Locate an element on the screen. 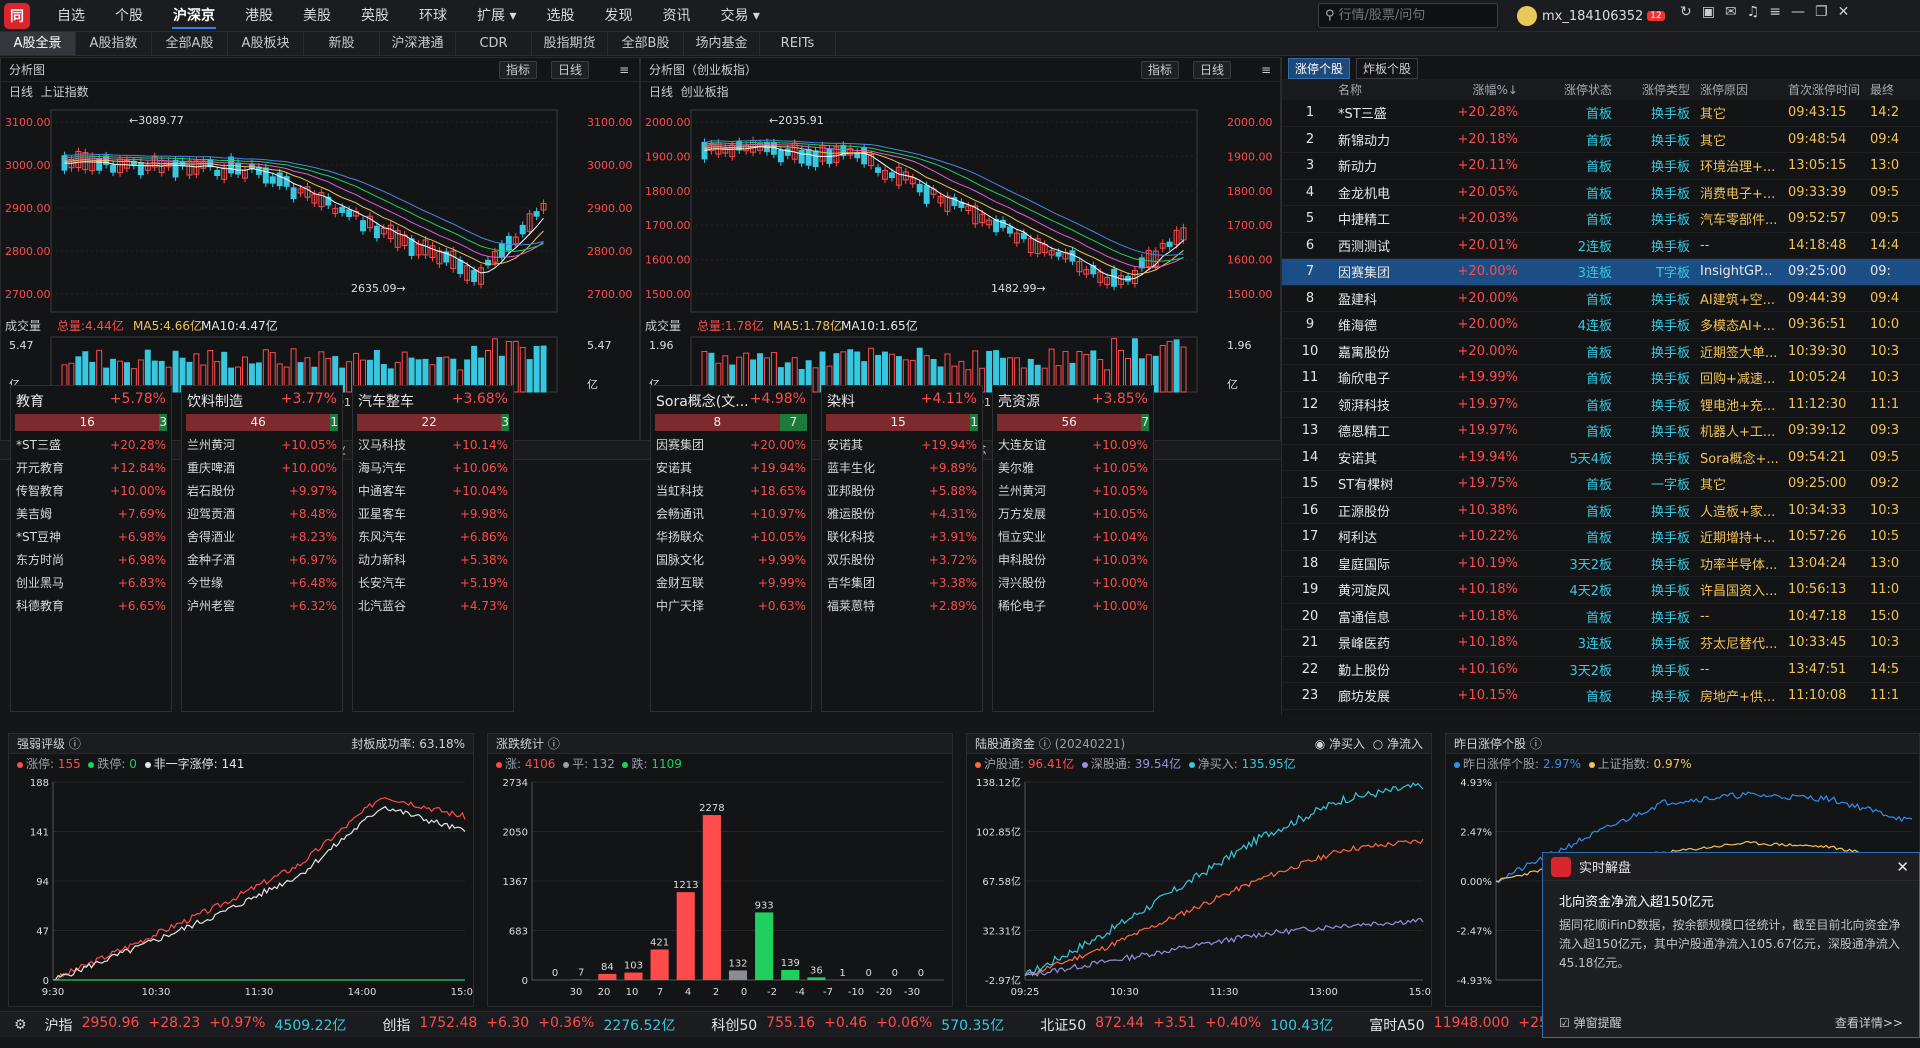 The height and width of the screenshot is (1048, 1920). subtab: REITs is located at coordinates (798, 43).